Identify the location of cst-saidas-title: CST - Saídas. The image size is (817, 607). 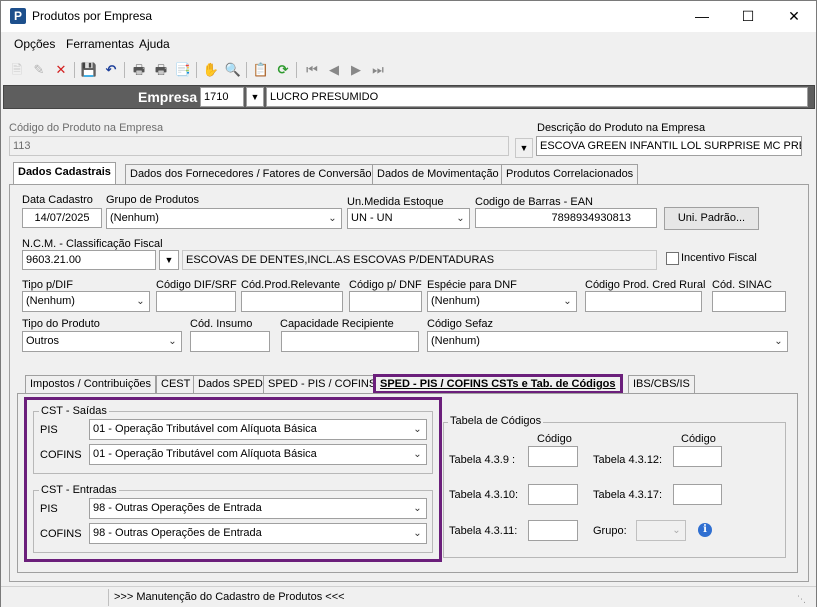
(74, 411).